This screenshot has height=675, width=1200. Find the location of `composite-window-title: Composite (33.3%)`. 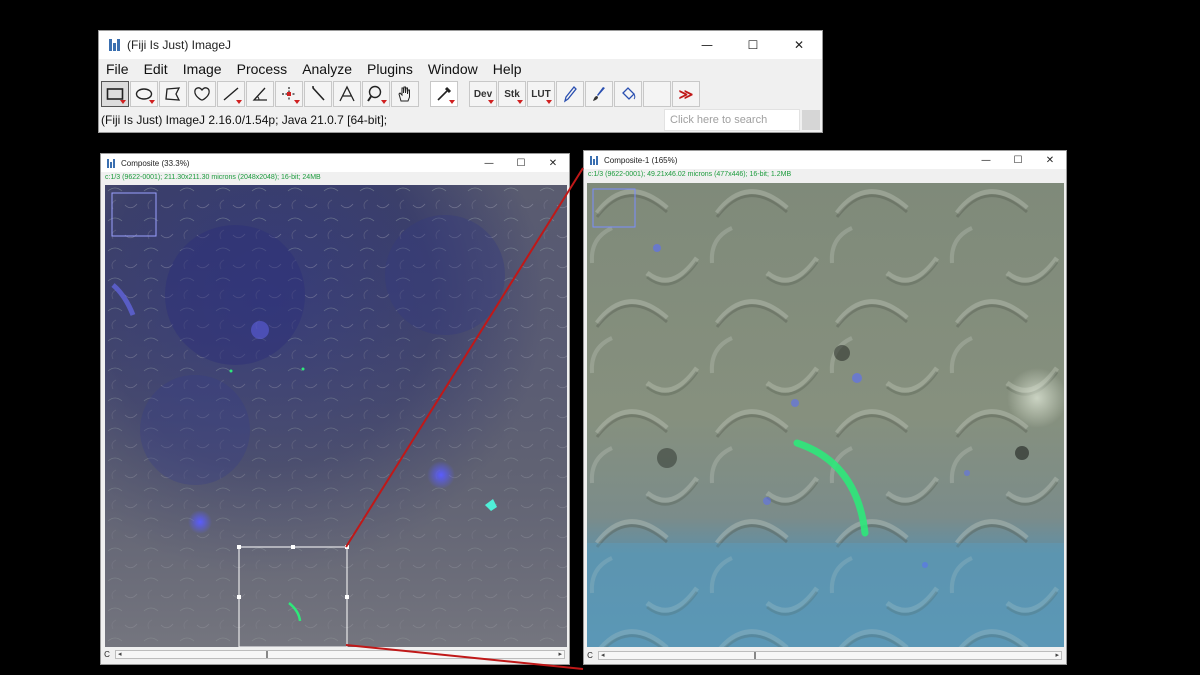

composite-window-title: Composite (33.3%) is located at coordinates (155, 163).